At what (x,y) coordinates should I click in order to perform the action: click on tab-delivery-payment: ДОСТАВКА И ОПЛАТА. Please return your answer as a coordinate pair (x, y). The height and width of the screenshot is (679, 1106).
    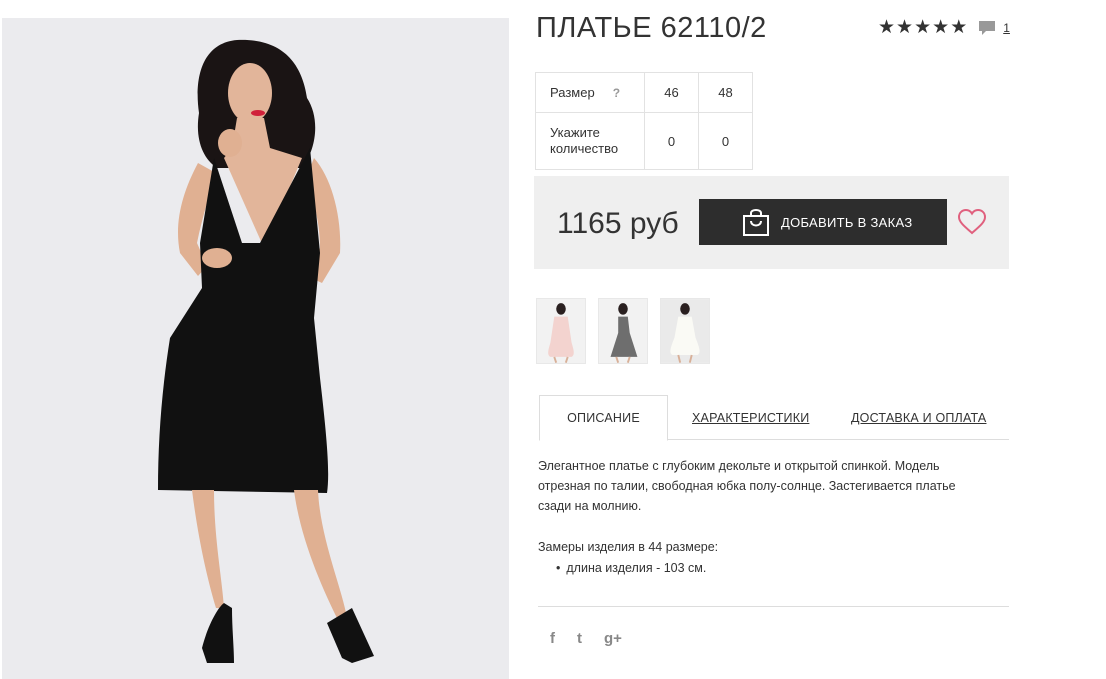
    Looking at the image, I should click on (918, 417).